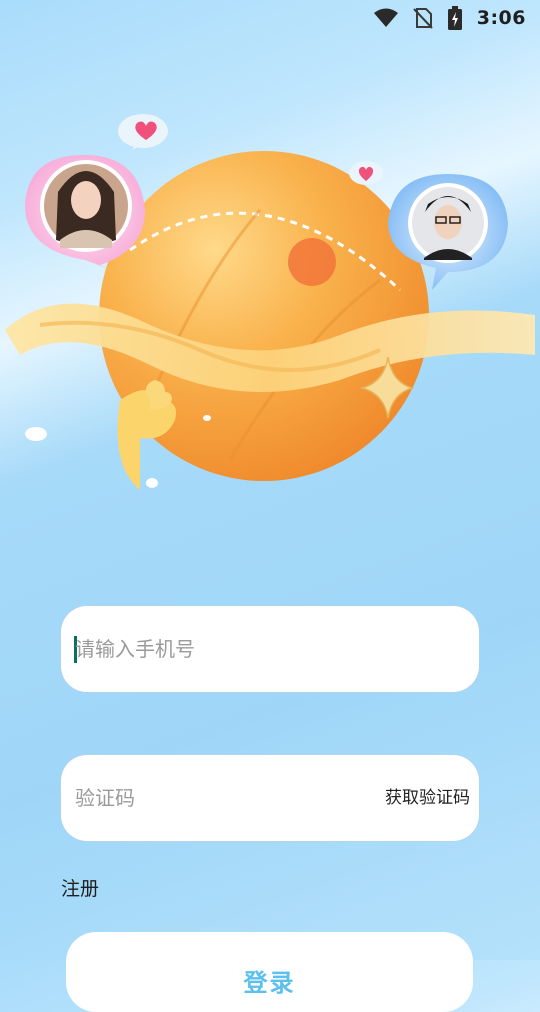 This screenshot has width=540, height=1012. I want to click on verification-code-field: 获取验证码, so click(270, 798).